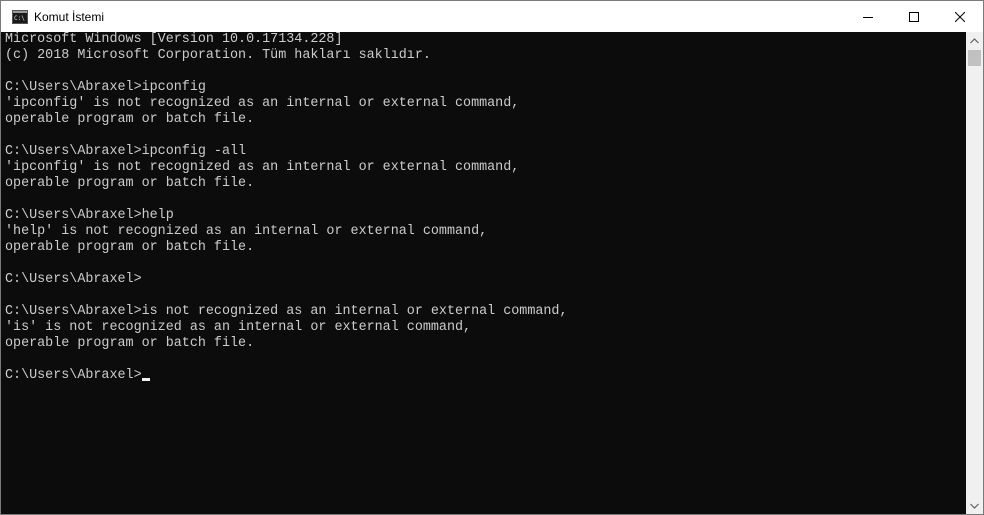 The width and height of the screenshot is (984, 515). I want to click on close-icon, so click(960, 16).